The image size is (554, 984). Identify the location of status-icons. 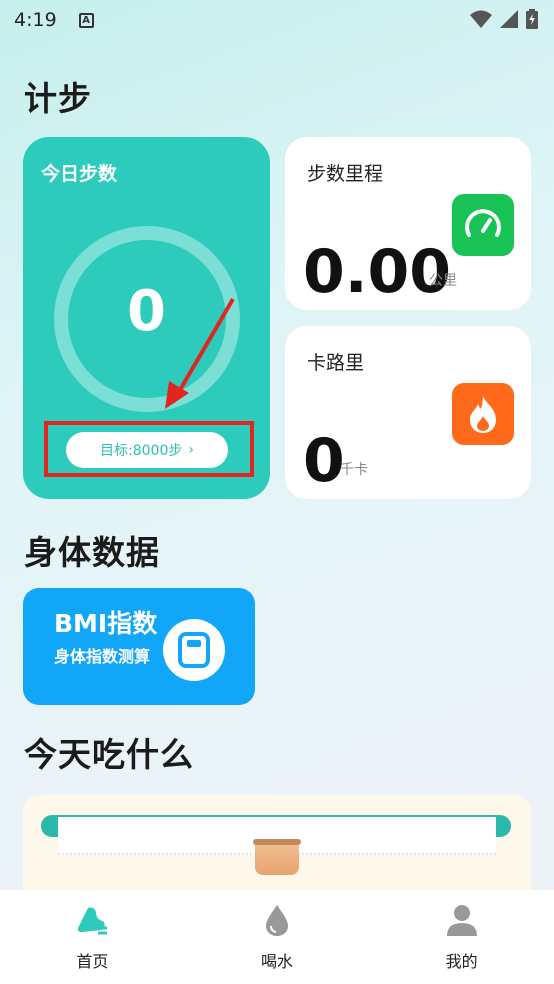
(504, 19).